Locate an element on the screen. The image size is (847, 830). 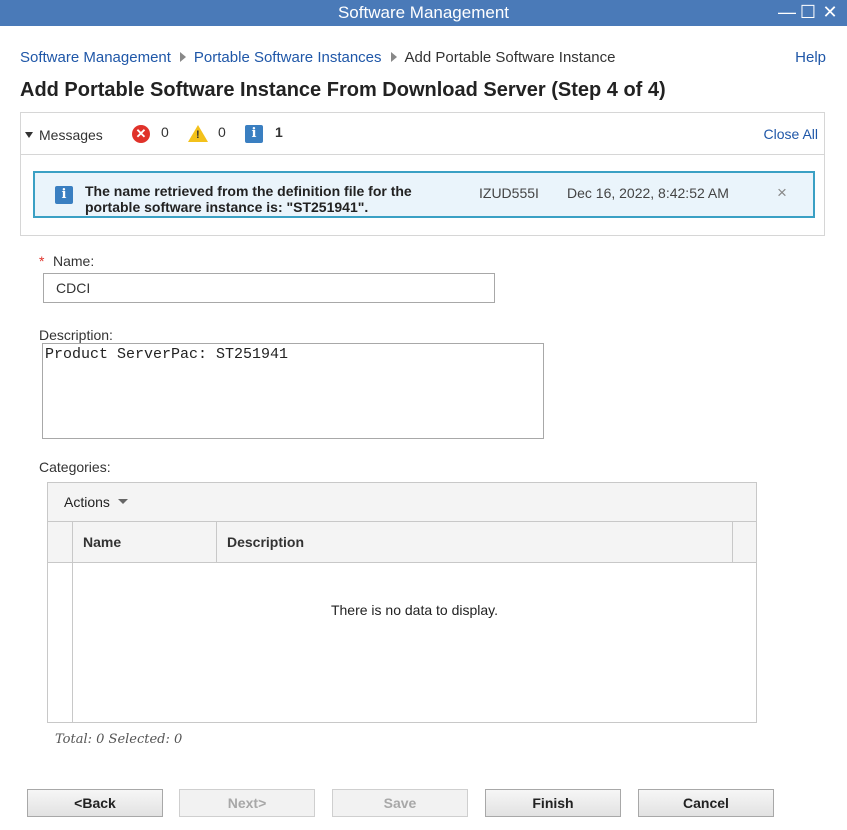
window-titlebar: Software Management — ☐ ✕ is located at coordinates (423, 13).